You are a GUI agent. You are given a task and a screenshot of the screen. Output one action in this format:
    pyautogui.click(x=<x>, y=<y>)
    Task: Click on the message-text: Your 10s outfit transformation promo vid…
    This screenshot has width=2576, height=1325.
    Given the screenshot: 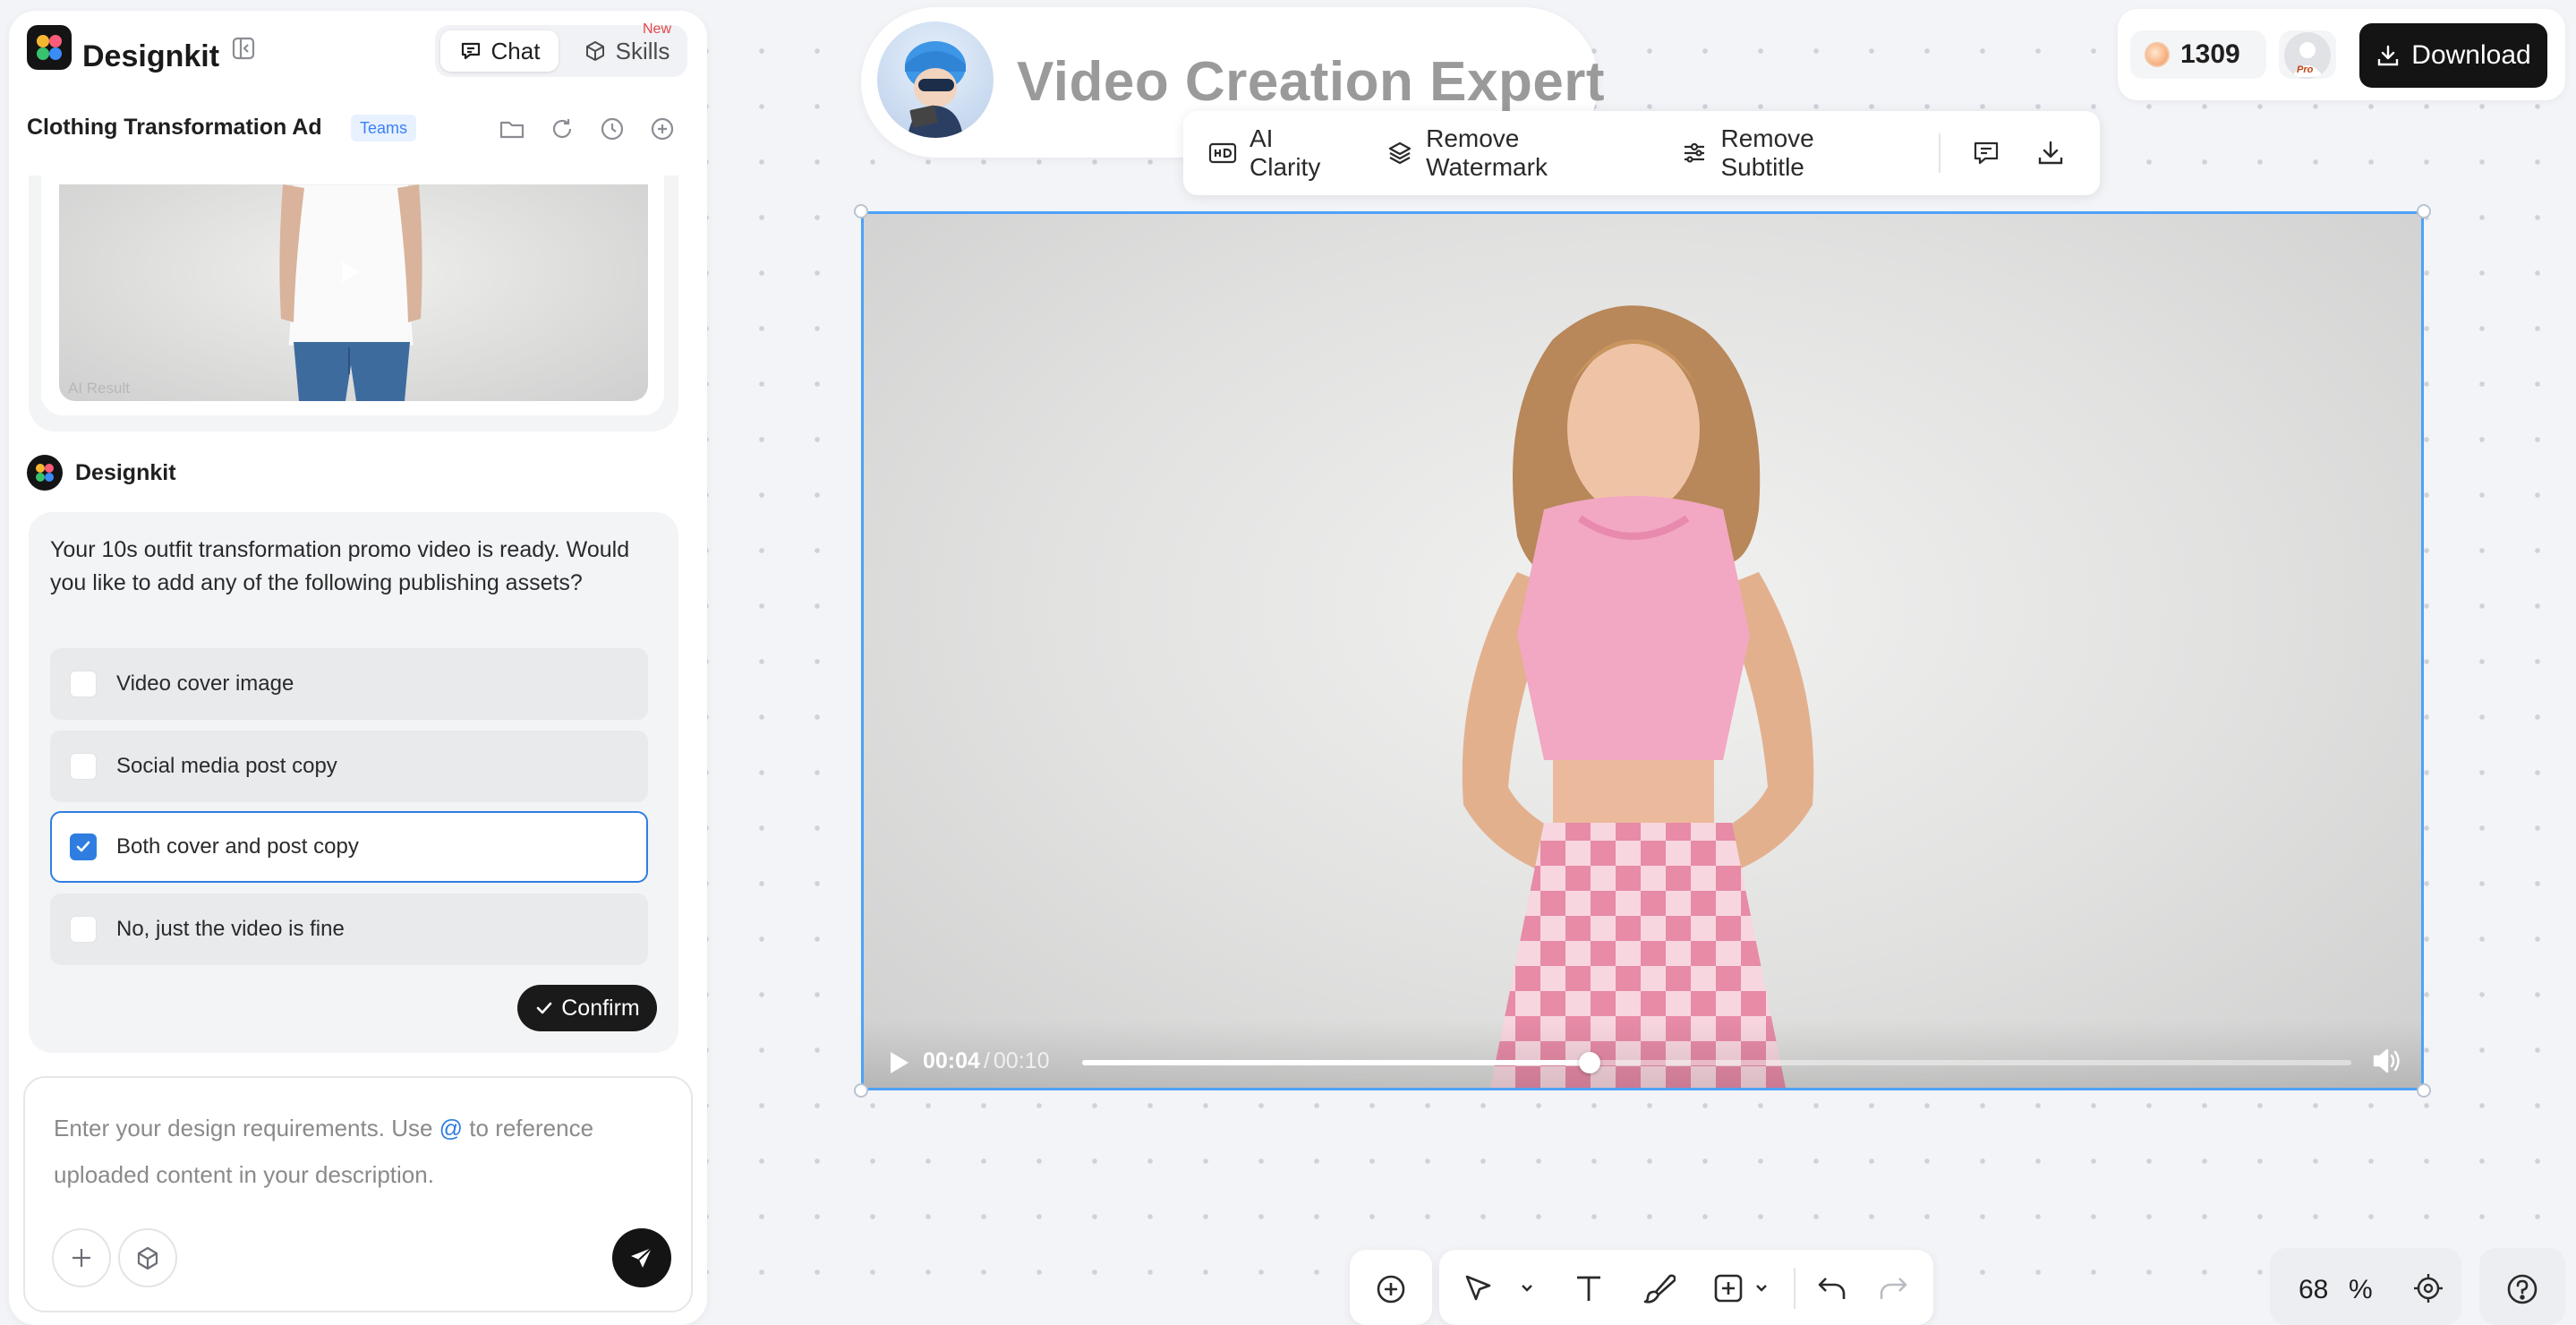 What is the action you would take?
    pyautogui.click(x=340, y=566)
    